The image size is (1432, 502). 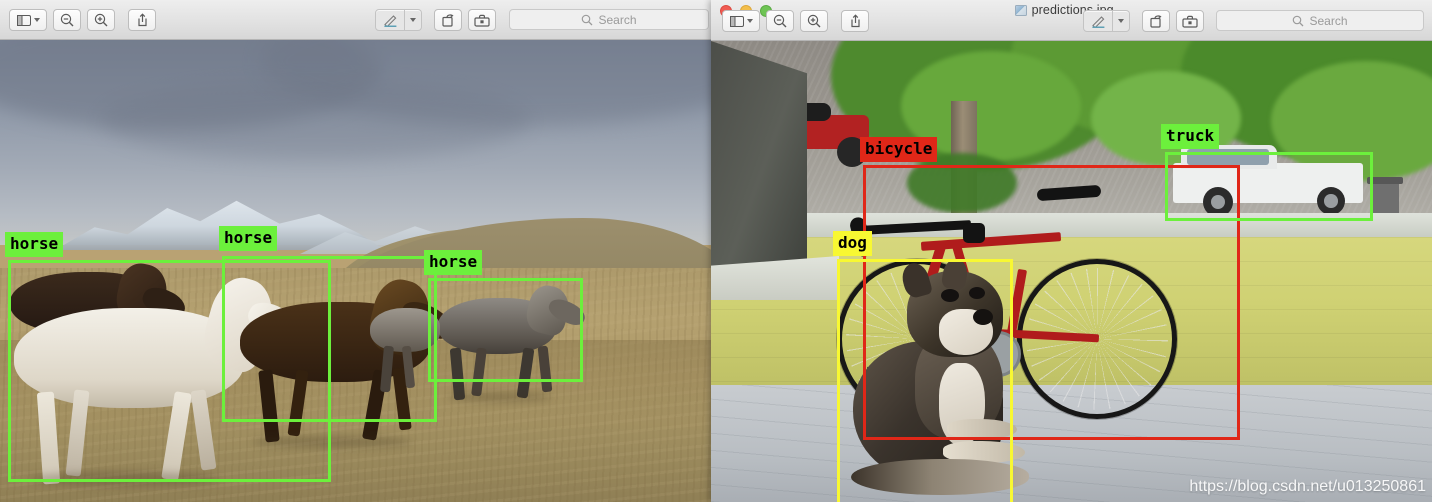 What do you see at coordinates (925, 380) in the screenshot?
I see `detection-box-dog` at bounding box center [925, 380].